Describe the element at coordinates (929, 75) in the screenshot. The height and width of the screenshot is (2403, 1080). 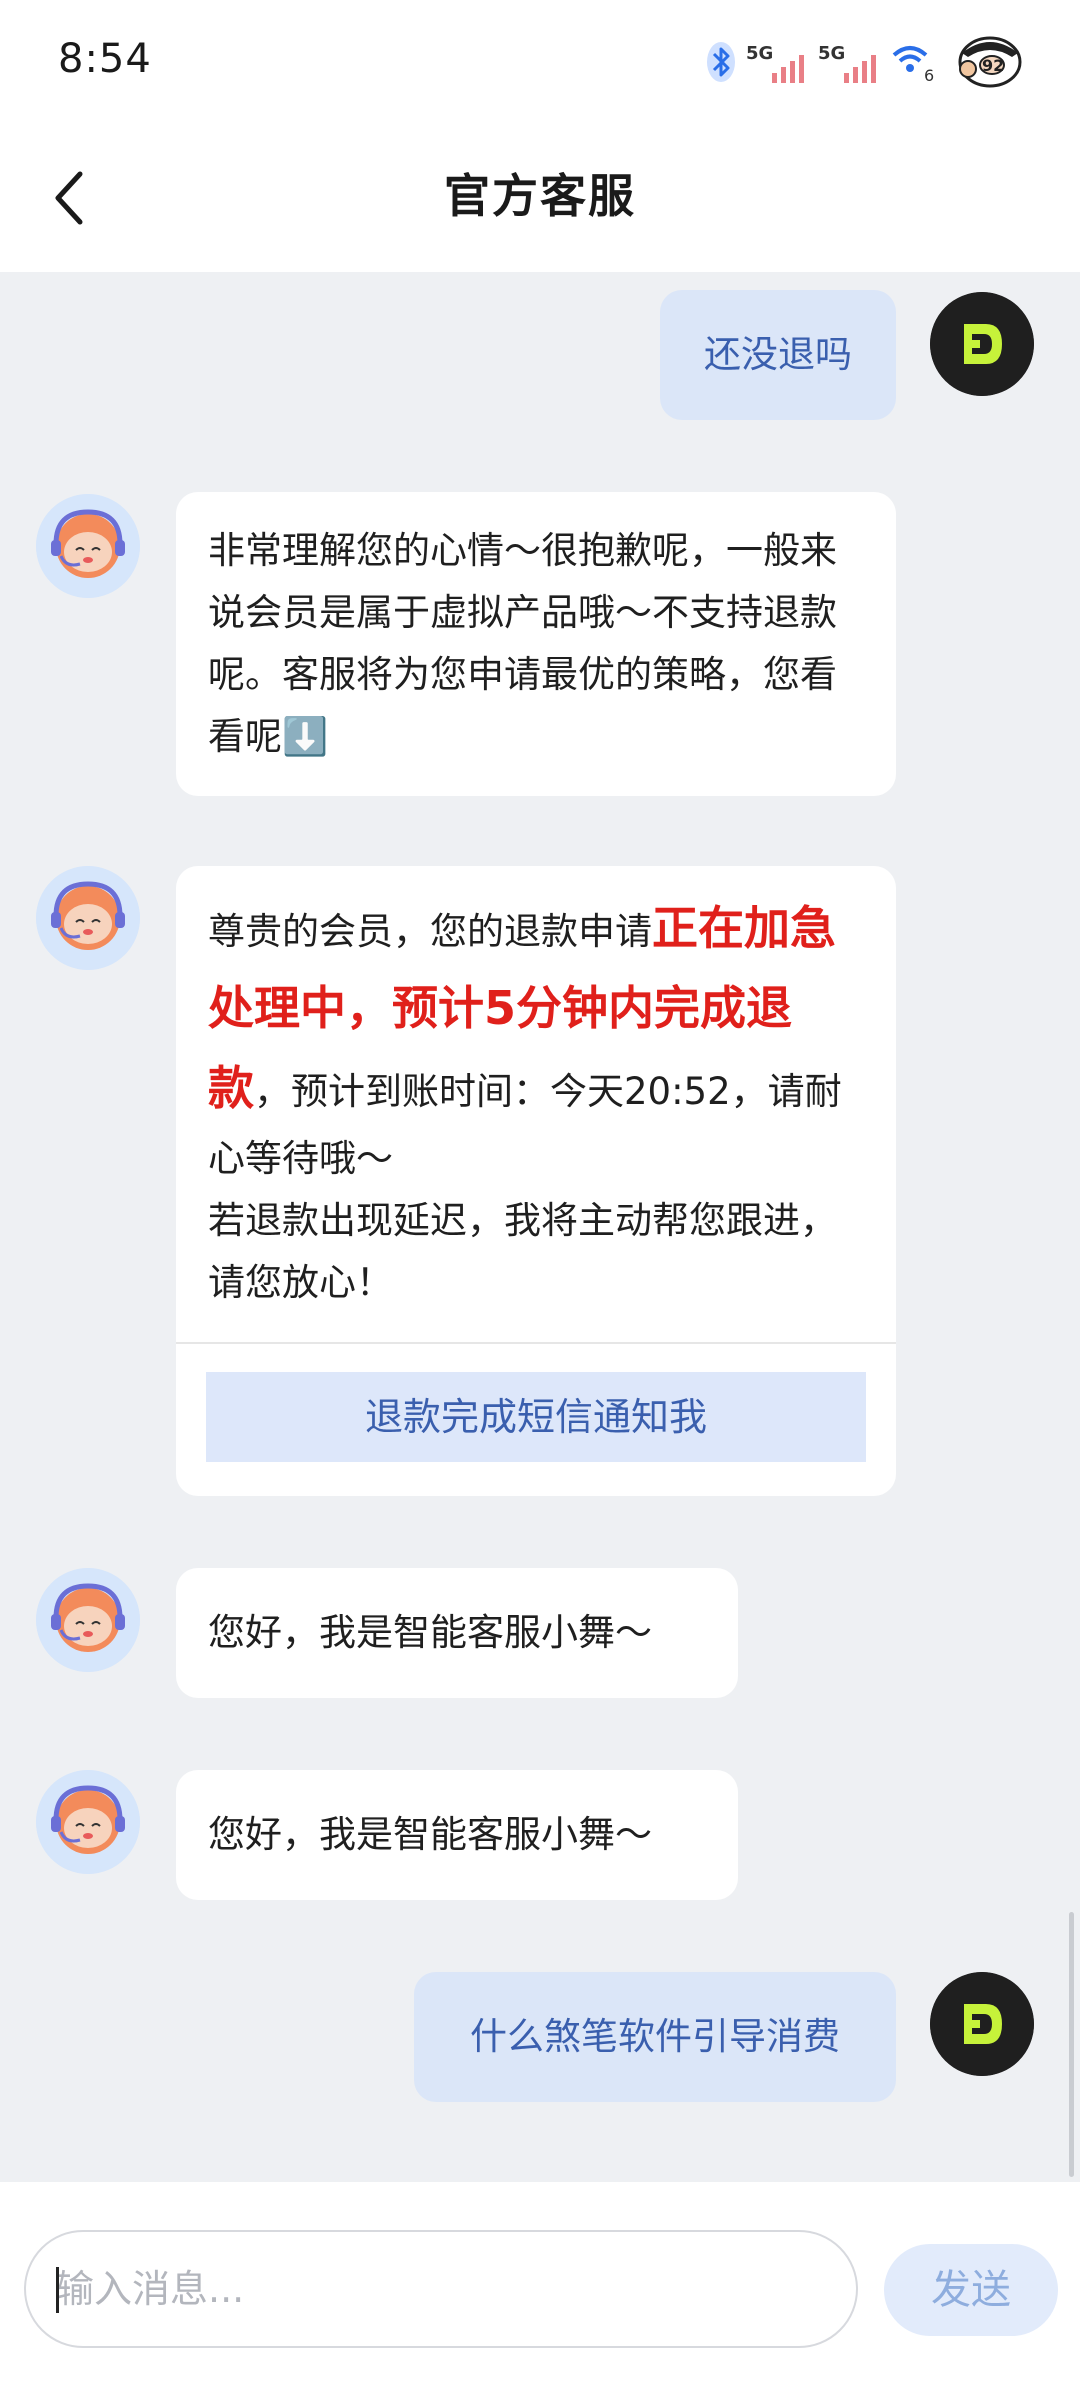
I see `svg-text: 6` at that location.